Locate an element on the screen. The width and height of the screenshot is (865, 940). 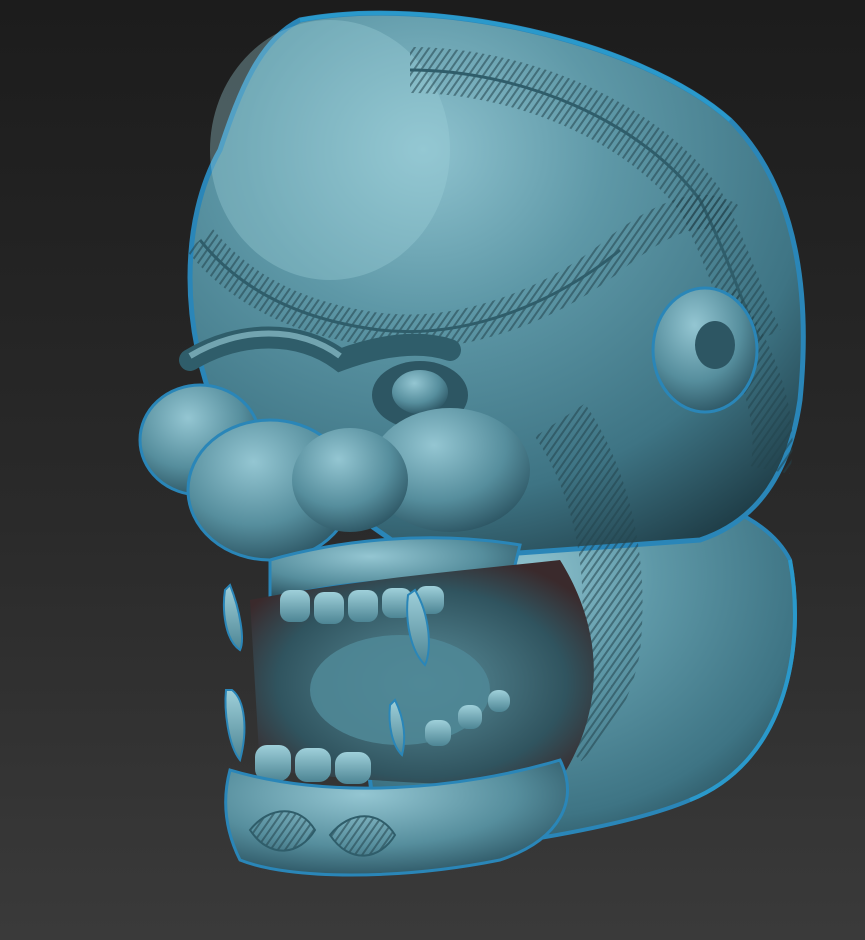
nose-right-nostril is located at coordinates (350, 480).